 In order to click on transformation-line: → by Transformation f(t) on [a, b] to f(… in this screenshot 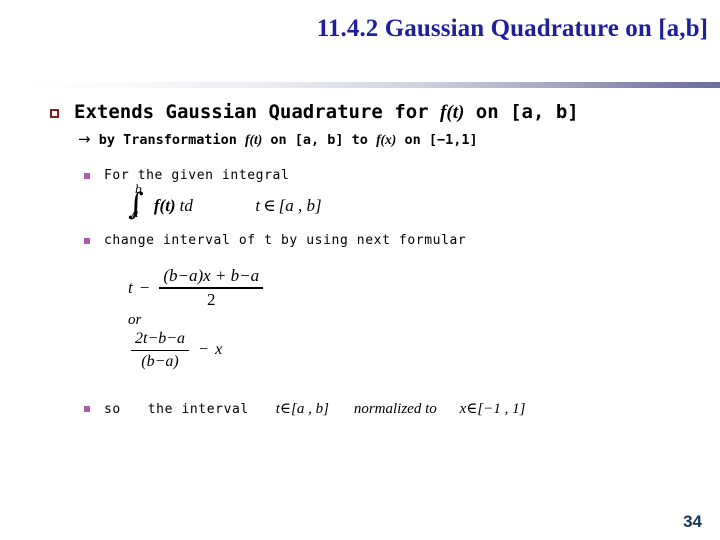, I will do `click(399, 139)`.